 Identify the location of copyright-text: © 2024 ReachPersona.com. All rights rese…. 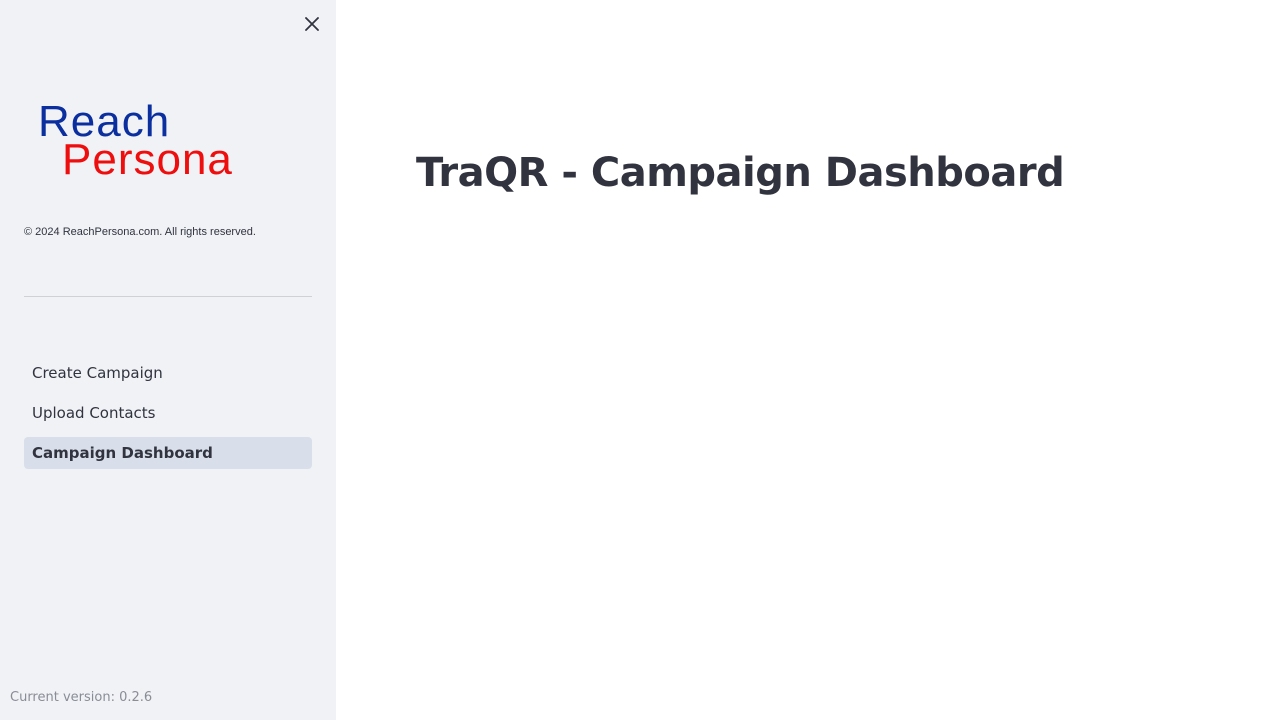
(140, 232).